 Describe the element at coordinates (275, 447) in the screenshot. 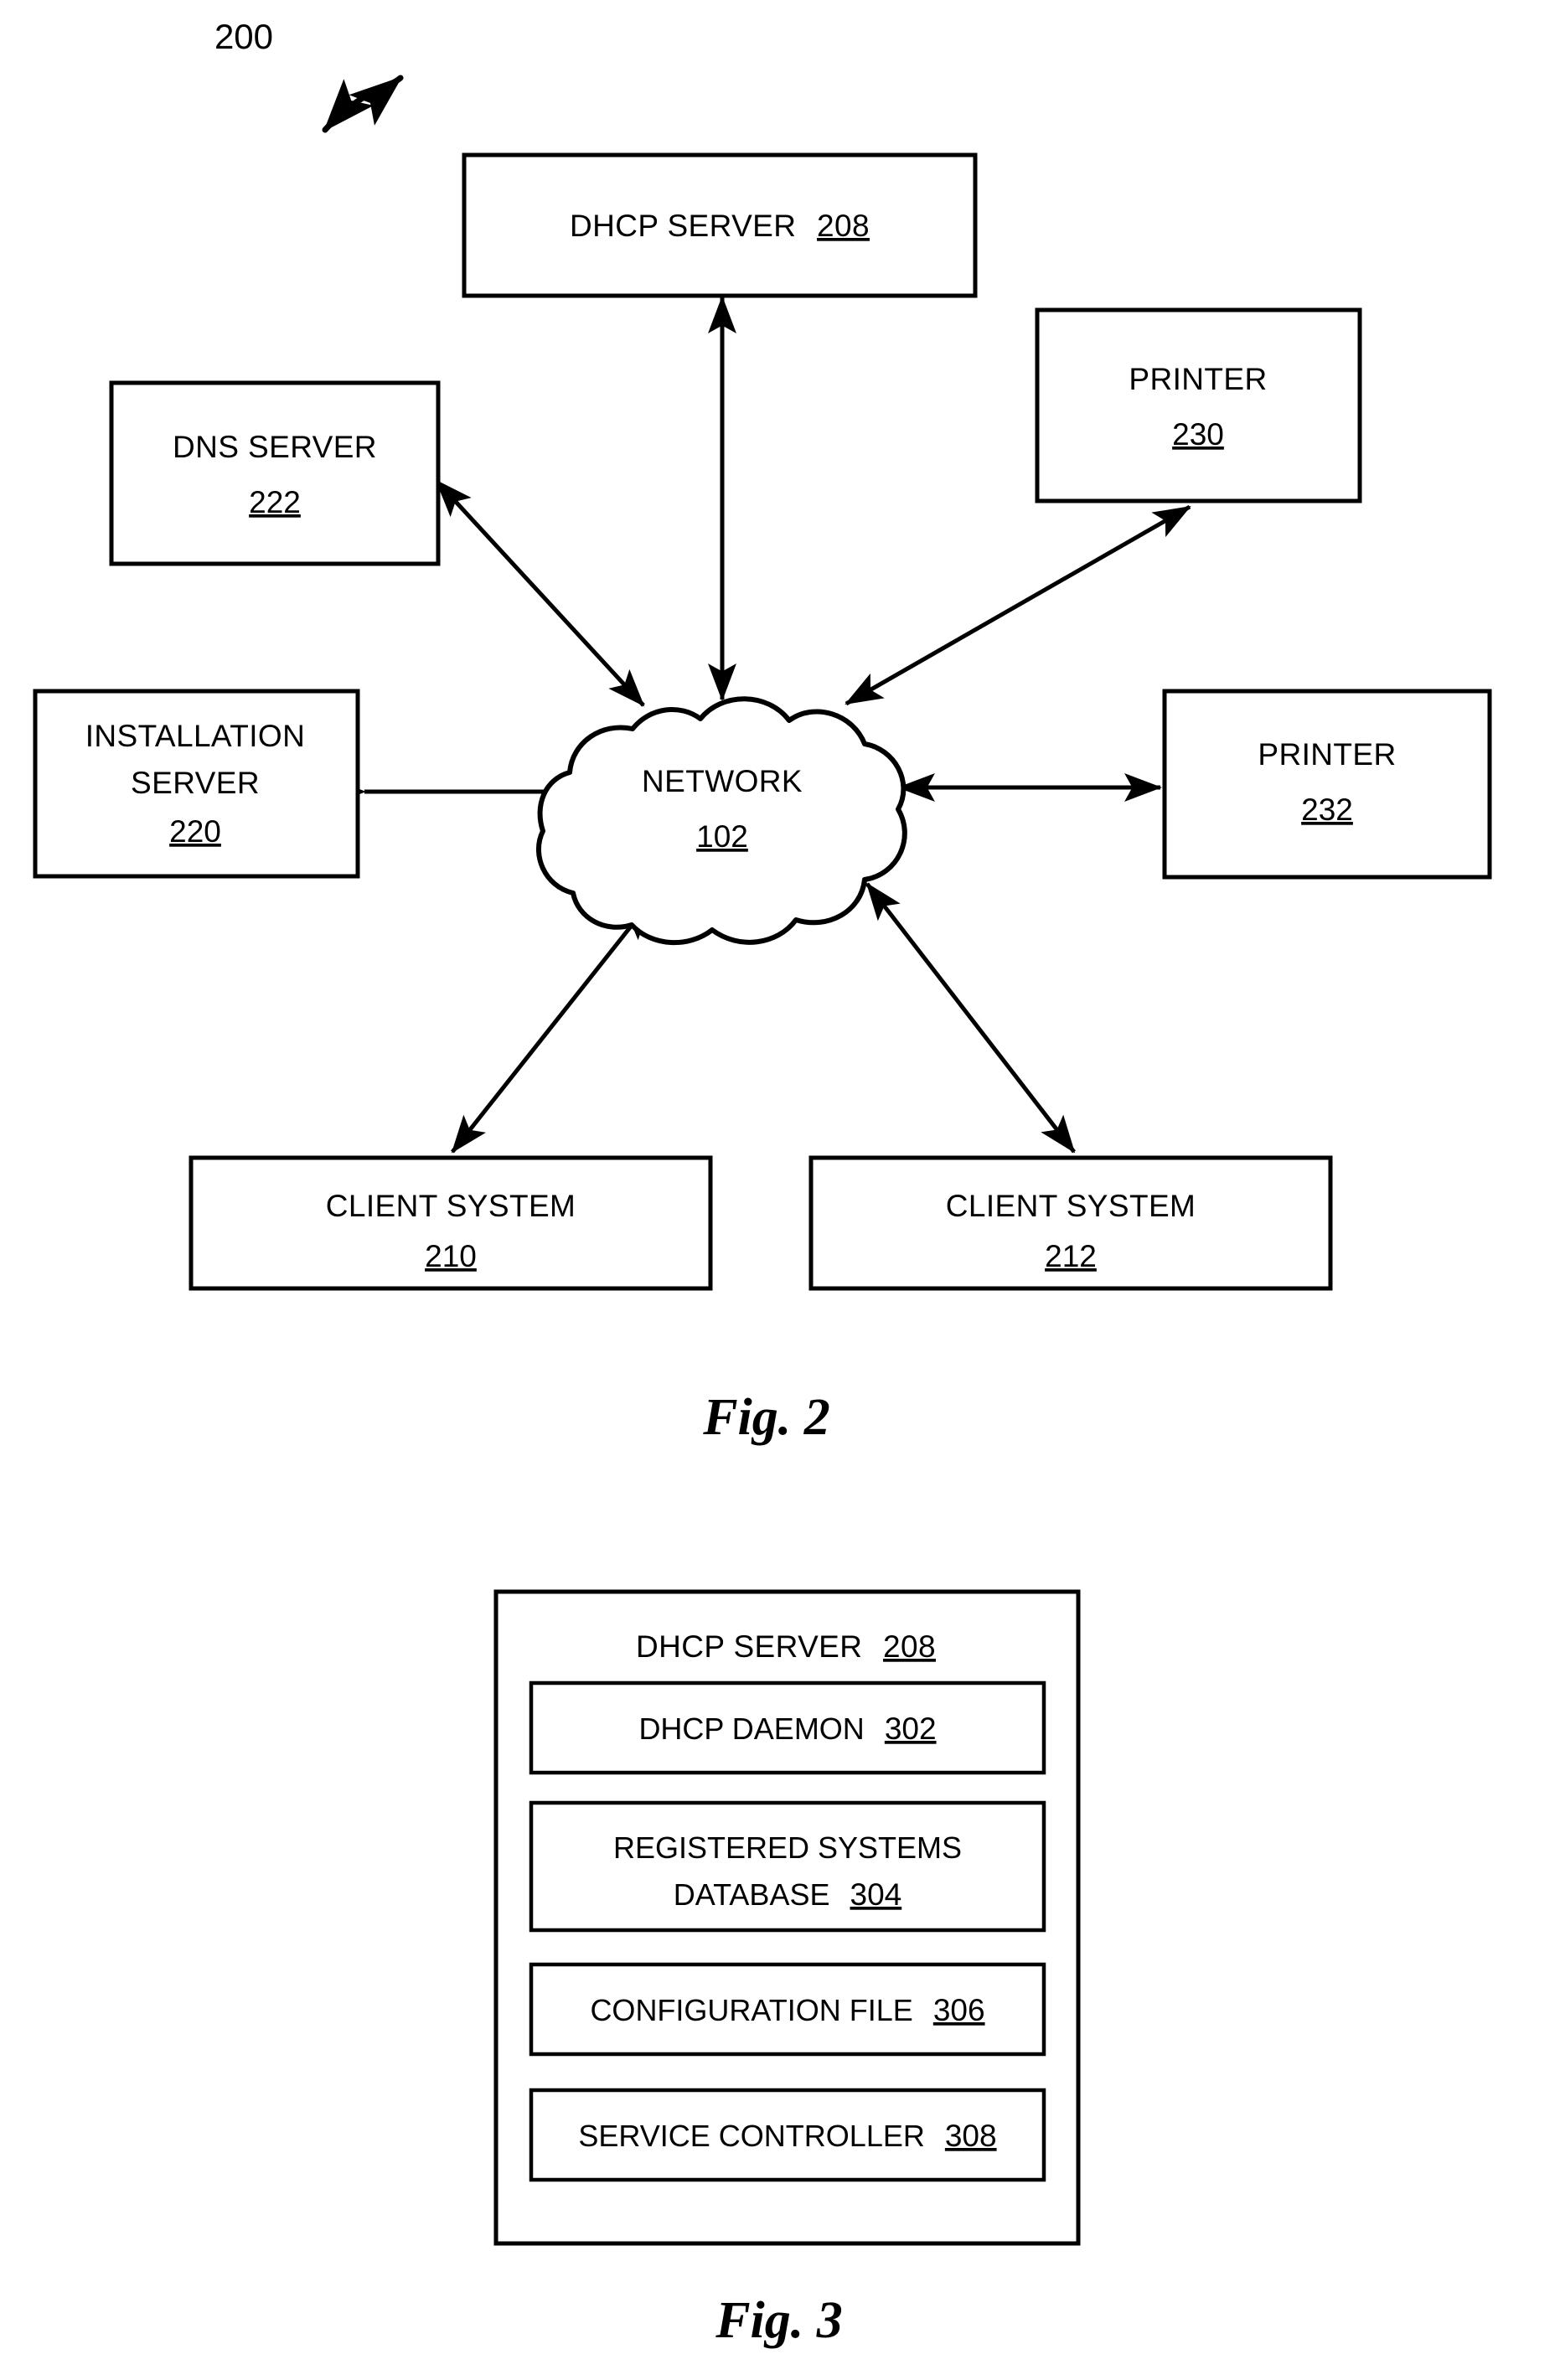

I see `dns-server-label: DNS SERVER` at that location.